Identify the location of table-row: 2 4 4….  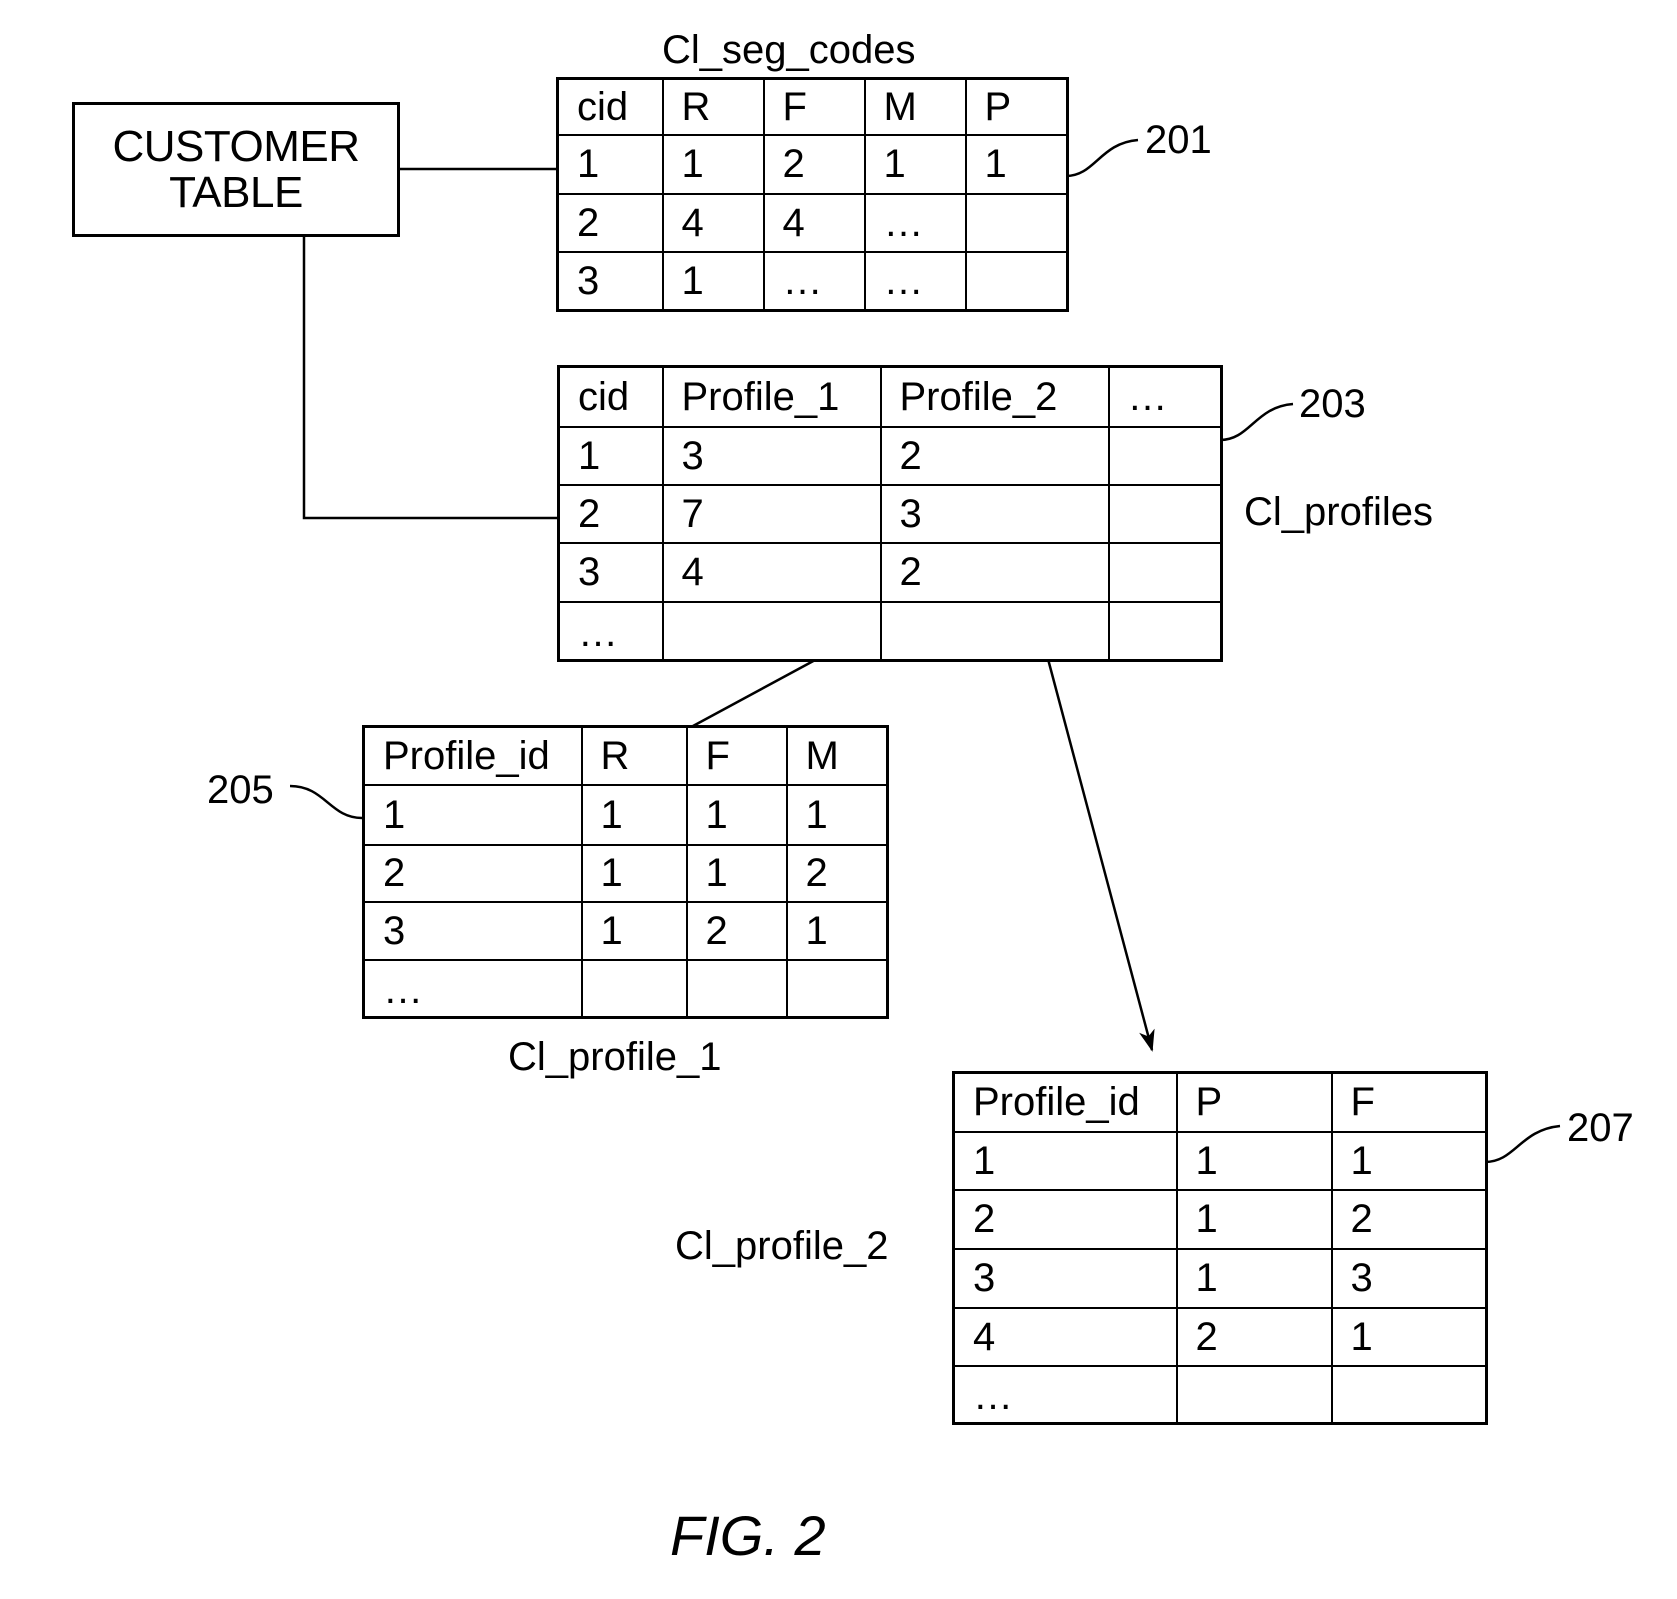
(812, 222).